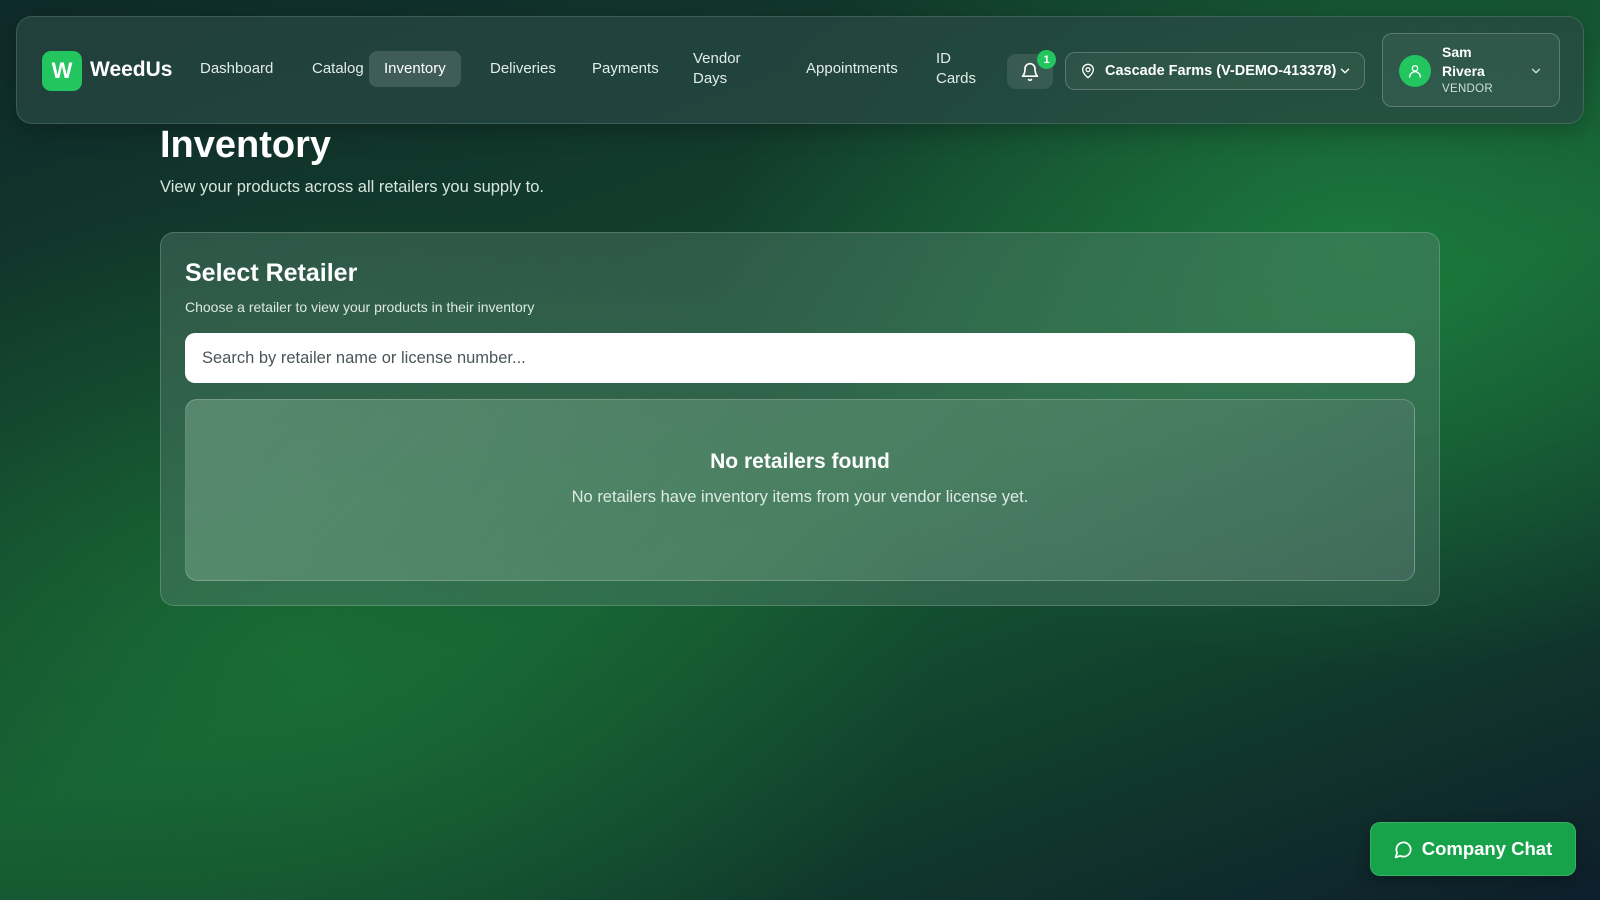 The width and height of the screenshot is (1600, 900). Describe the element at coordinates (1046, 59) in the screenshot. I see `notification-count-badge: 1` at that location.